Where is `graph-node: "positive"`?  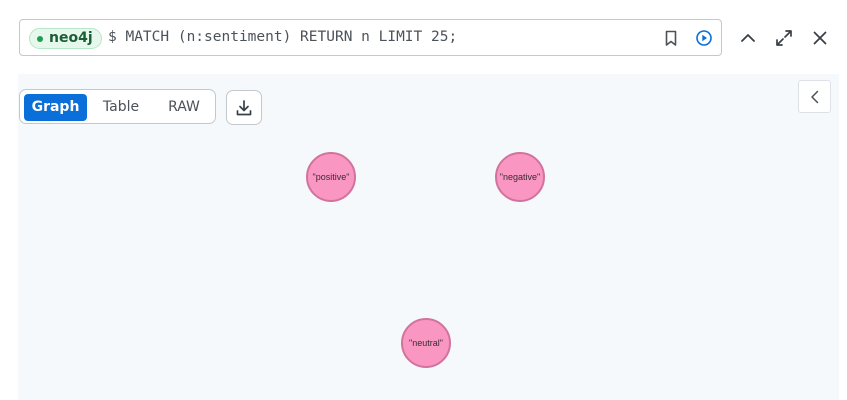 graph-node: "positive" is located at coordinates (331, 177).